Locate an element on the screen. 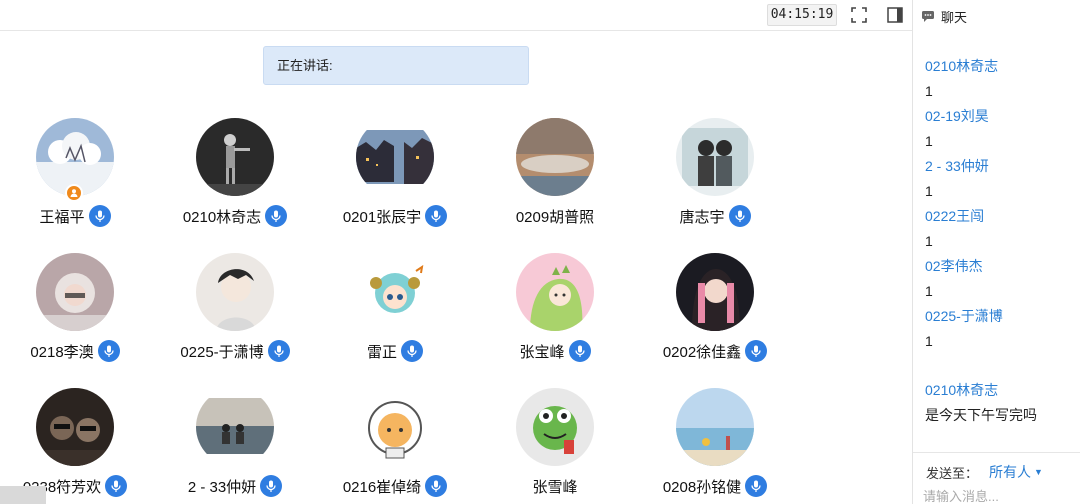 The width and height of the screenshot is (1080, 504). top-toolbar: 04:15:19 is located at coordinates (456, 15).